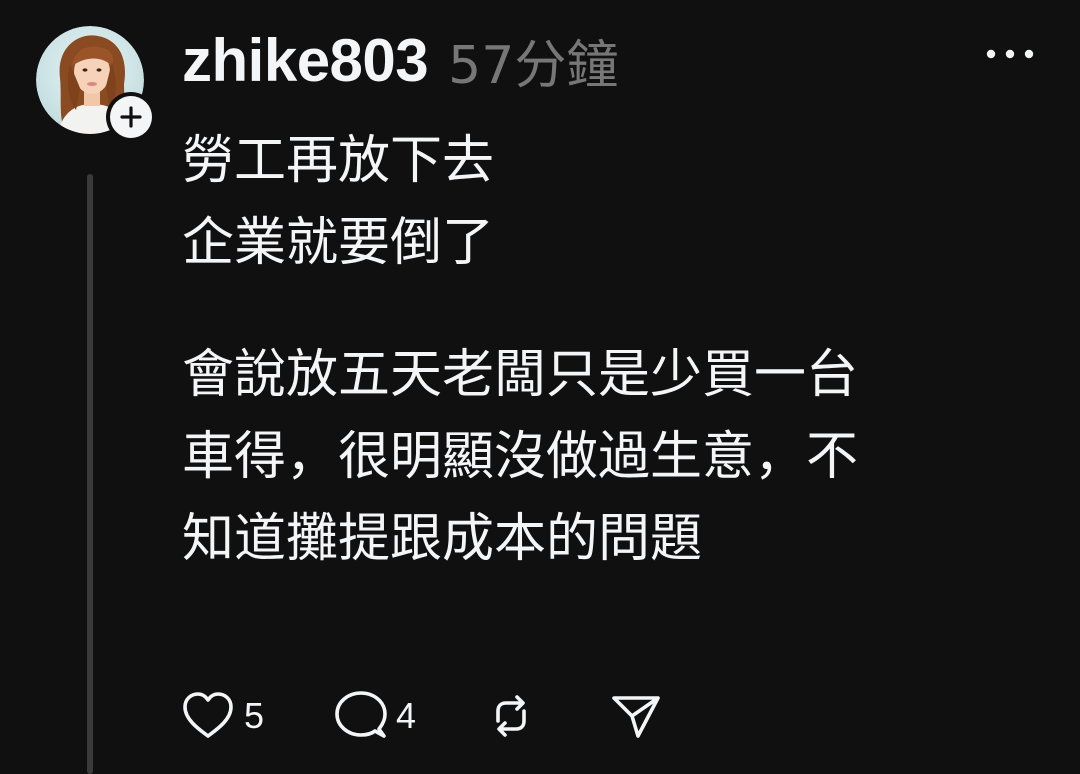  Describe the element at coordinates (520, 457) in the screenshot. I see `post-text-line: 車得，很明顯沒做過生意，不` at that location.